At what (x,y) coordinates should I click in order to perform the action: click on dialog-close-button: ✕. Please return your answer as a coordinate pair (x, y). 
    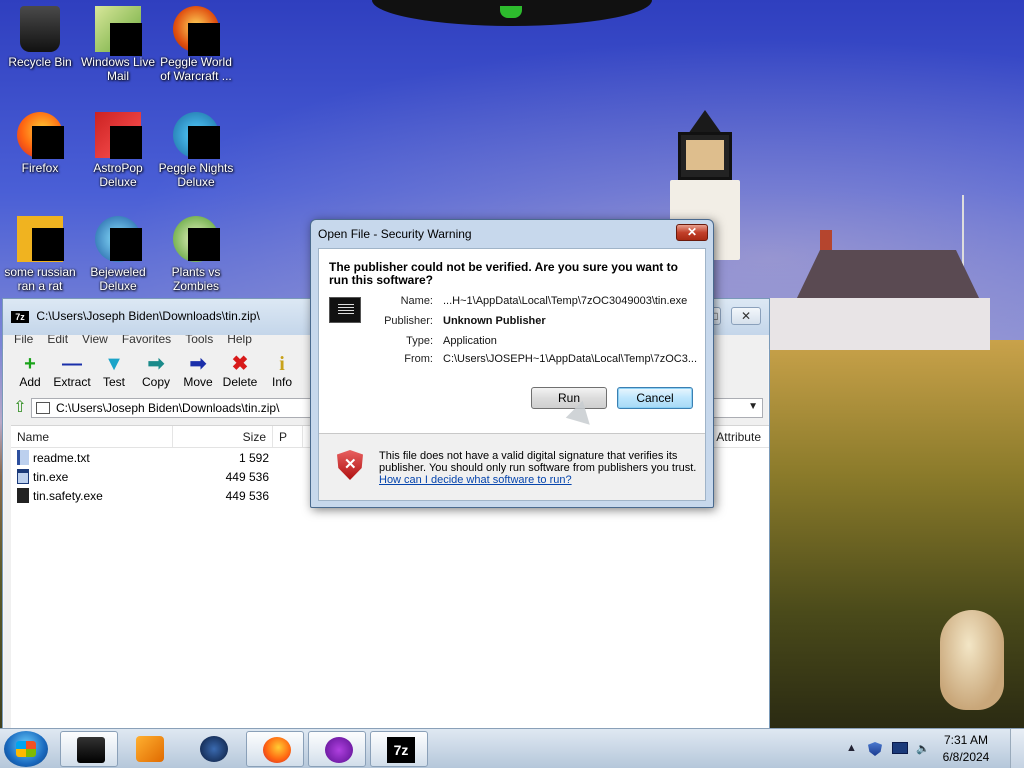
    Looking at the image, I should click on (692, 232).